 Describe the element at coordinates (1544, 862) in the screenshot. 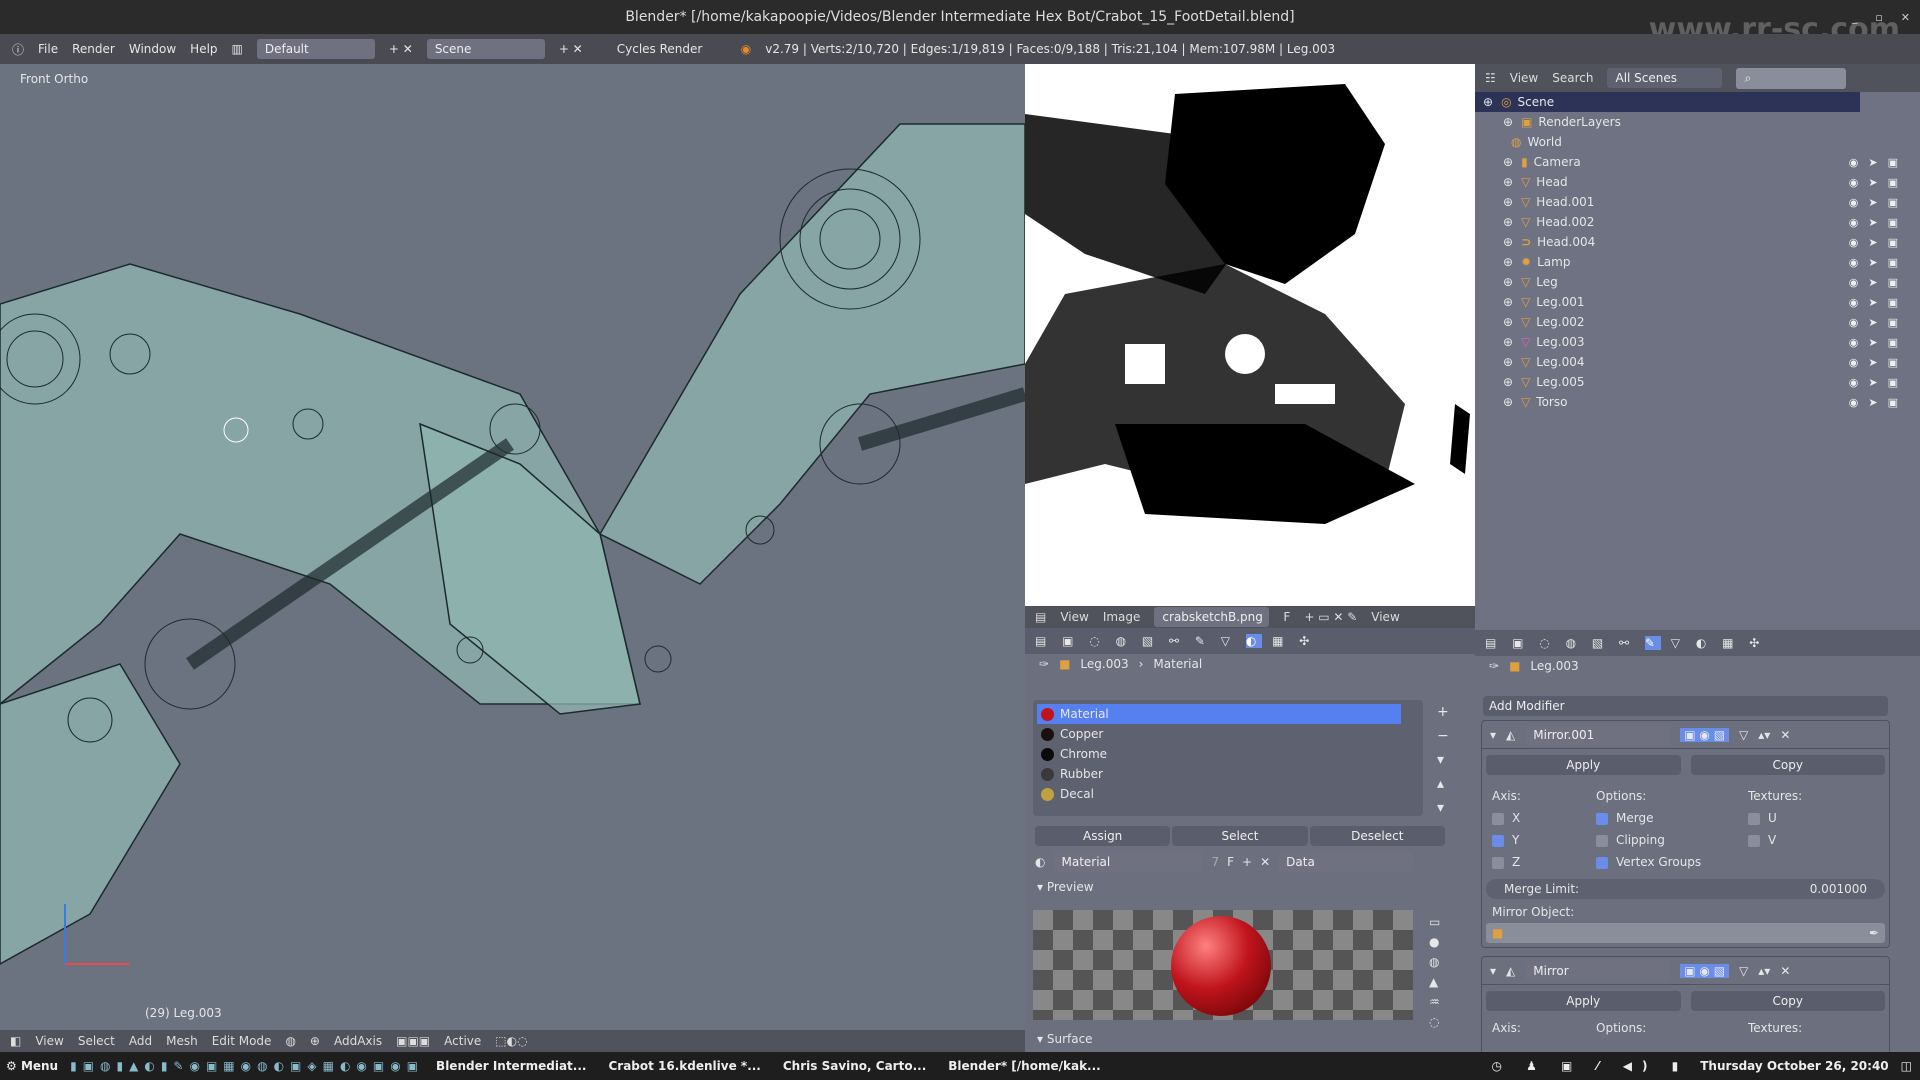

I see `axis-checkbox: Z` at that location.